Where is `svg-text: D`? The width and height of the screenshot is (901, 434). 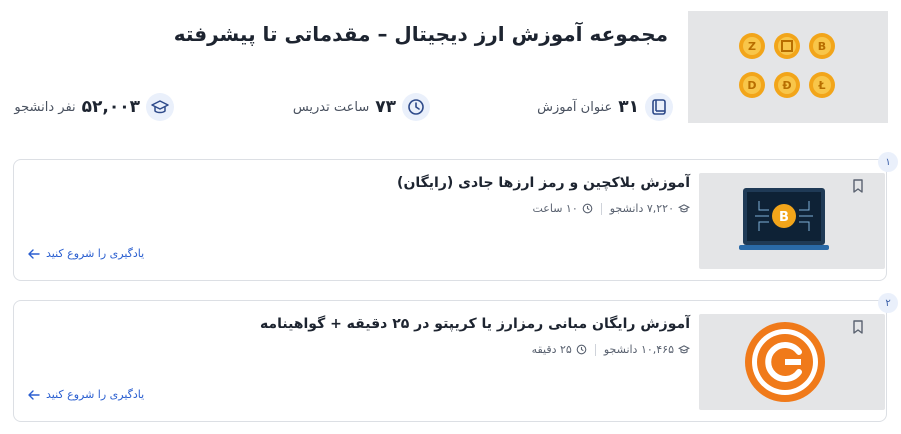 svg-text: D is located at coordinates (751, 85).